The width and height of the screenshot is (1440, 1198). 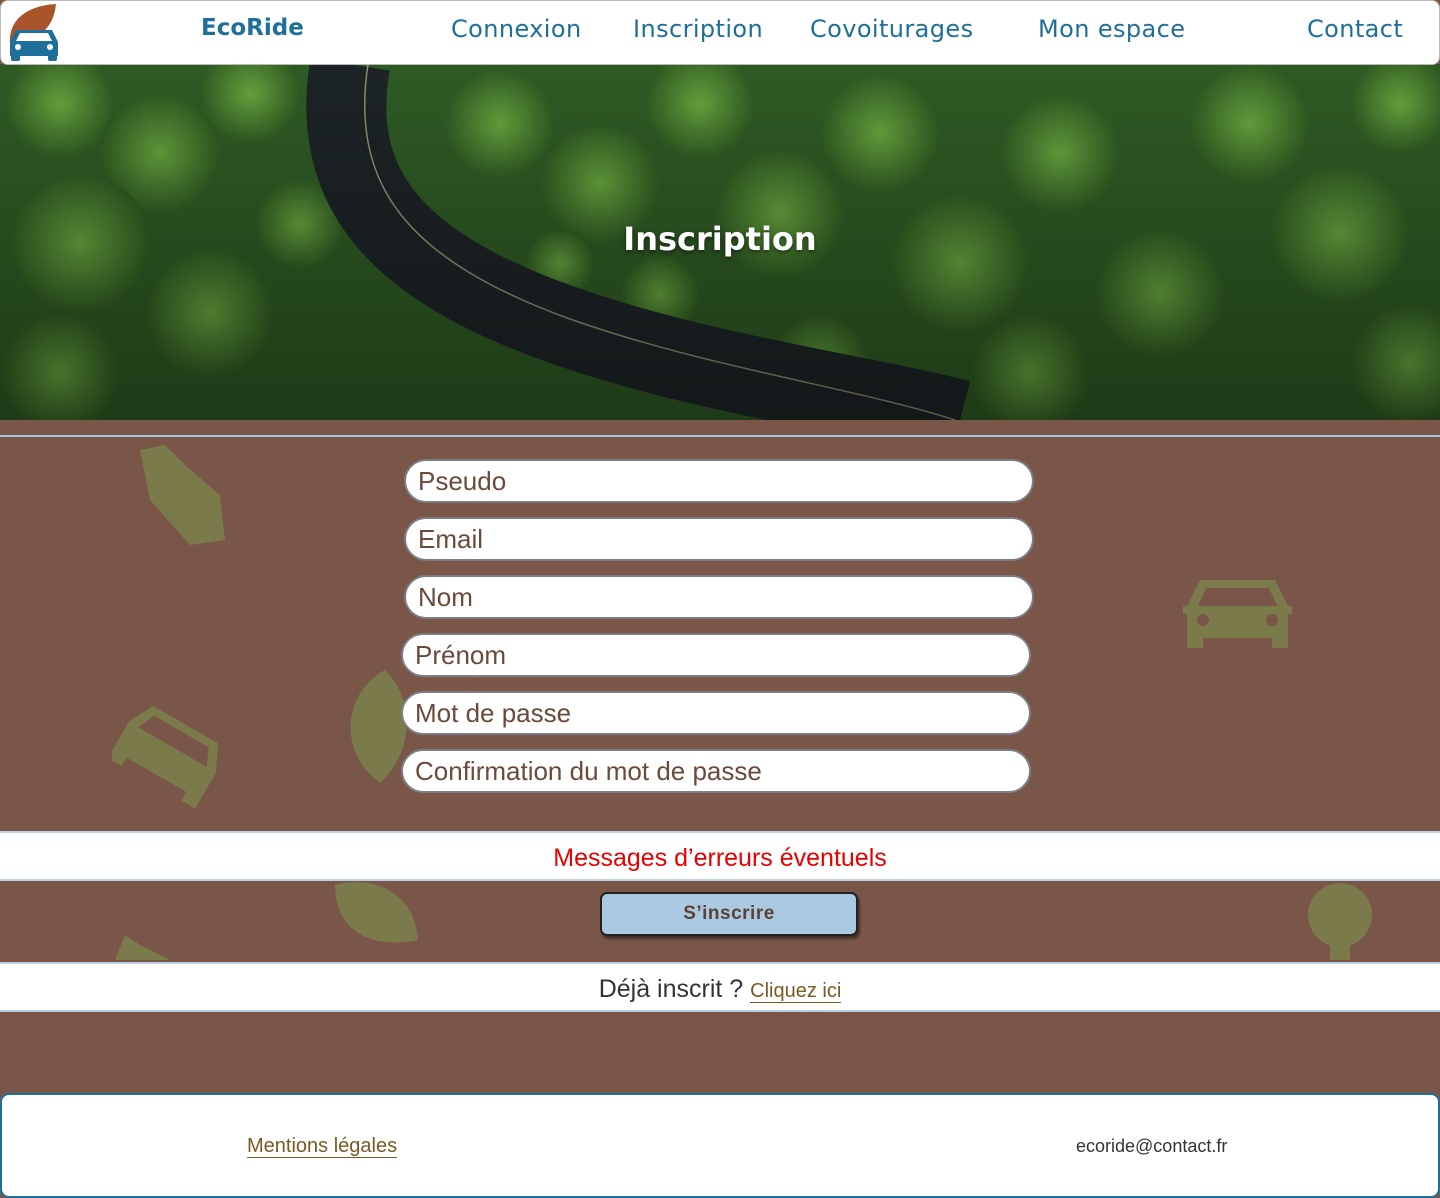 I want to click on error-message: Messages d’erreurs éventuels, so click(x=720, y=858).